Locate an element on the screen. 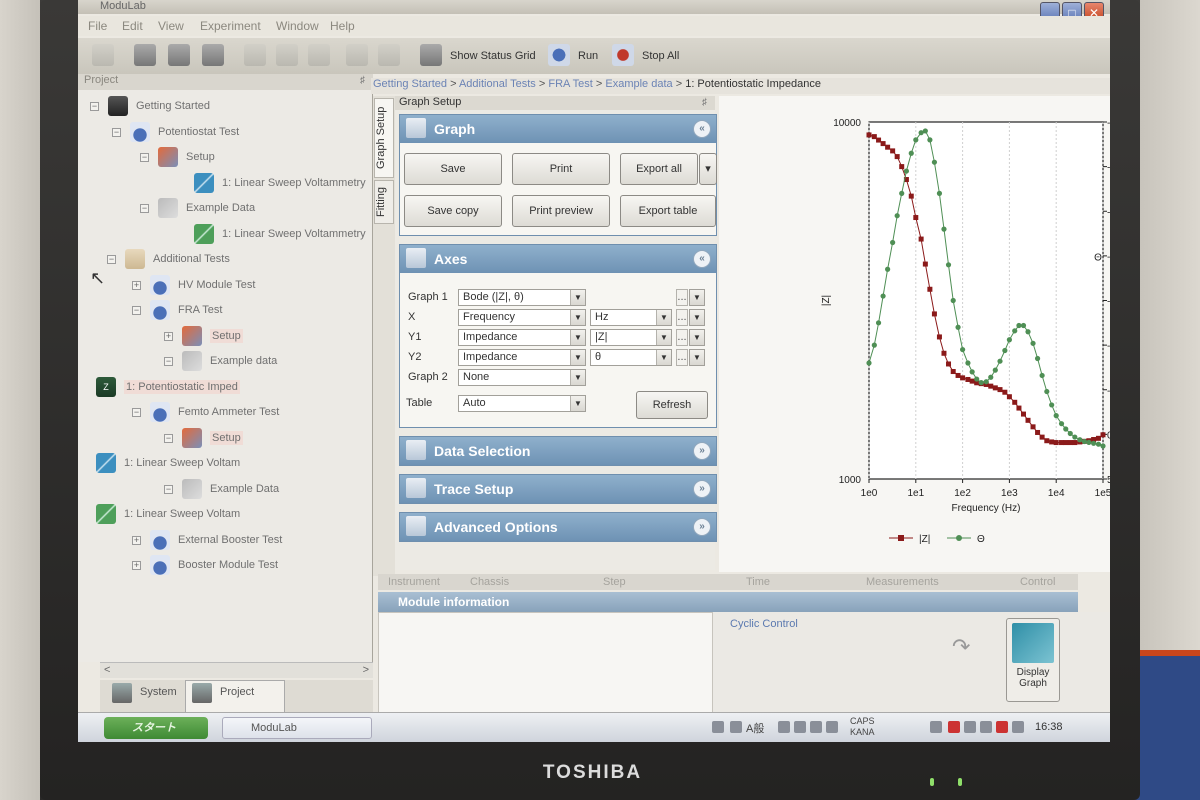 The image size is (1200, 800). paste-icon is located at coordinates (319, 55).